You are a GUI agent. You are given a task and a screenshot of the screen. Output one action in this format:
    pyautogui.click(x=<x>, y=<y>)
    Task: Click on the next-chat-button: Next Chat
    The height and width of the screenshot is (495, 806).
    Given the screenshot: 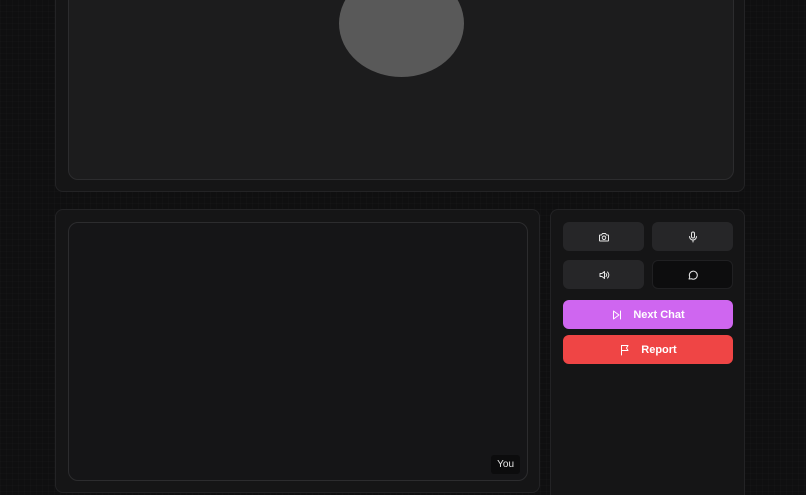 What is the action you would take?
    pyautogui.click(x=648, y=314)
    